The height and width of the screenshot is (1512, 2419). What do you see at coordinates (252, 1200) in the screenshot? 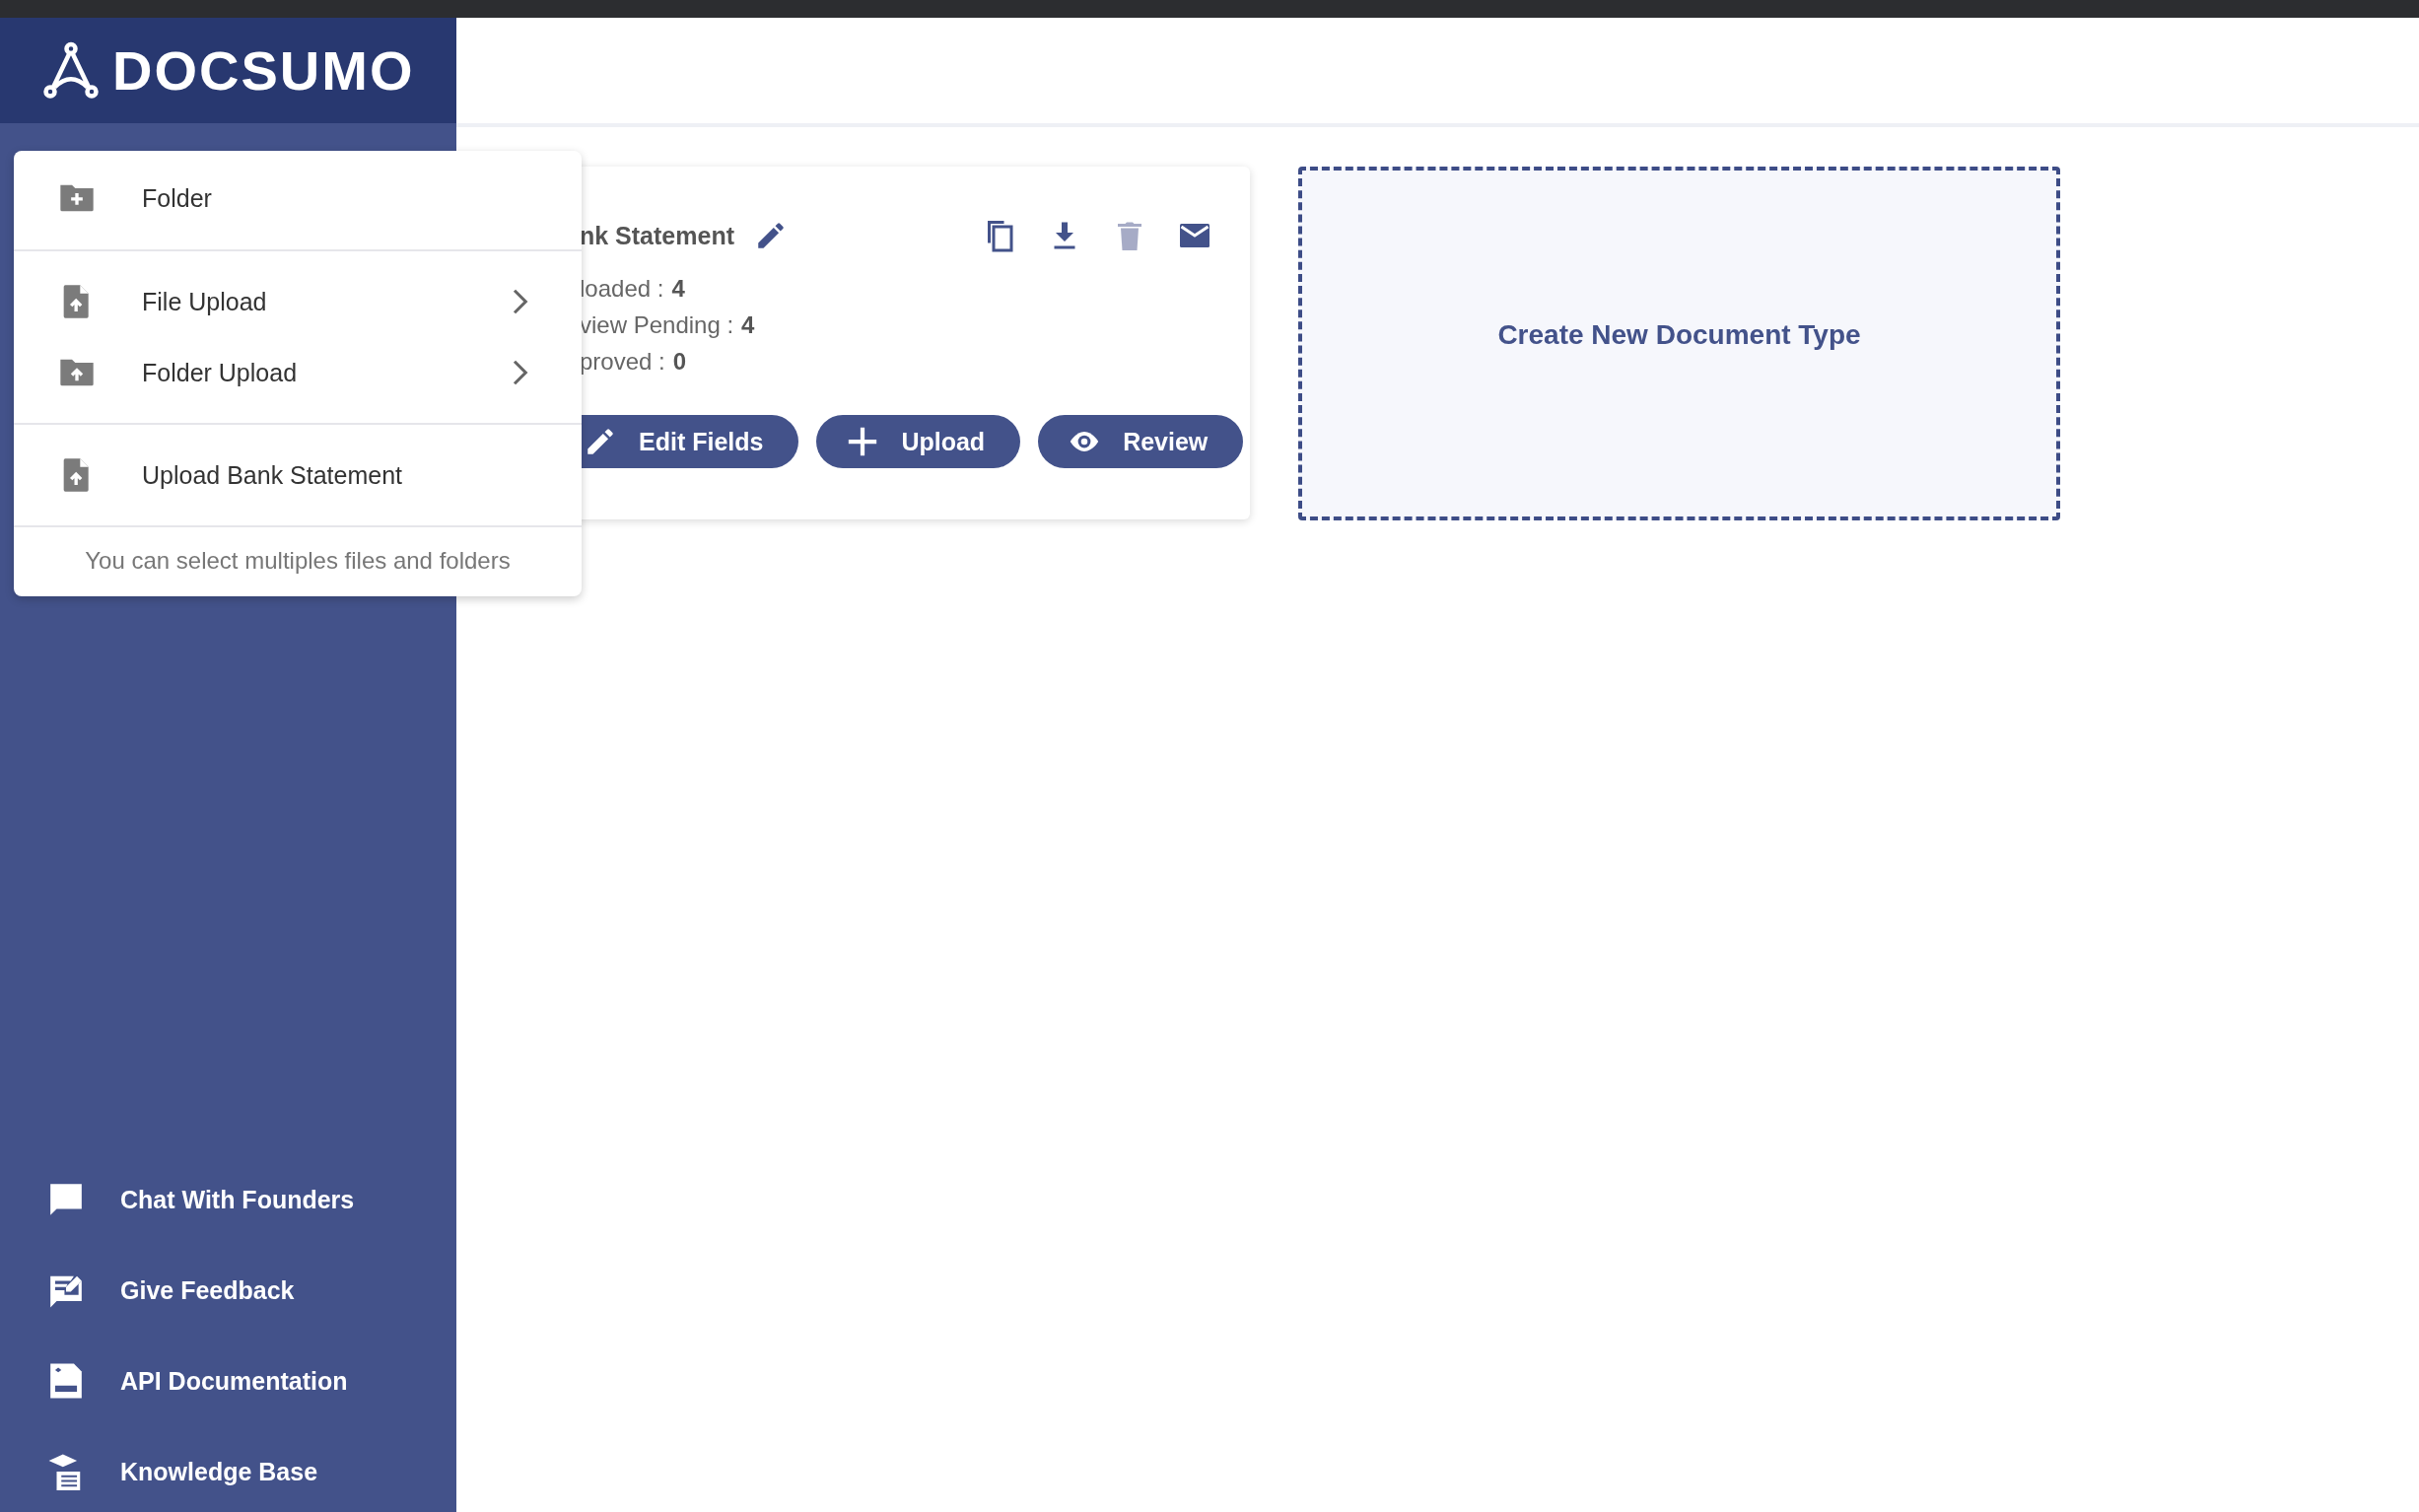
I see `sidebar-link: Chat With Founders` at bounding box center [252, 1200].